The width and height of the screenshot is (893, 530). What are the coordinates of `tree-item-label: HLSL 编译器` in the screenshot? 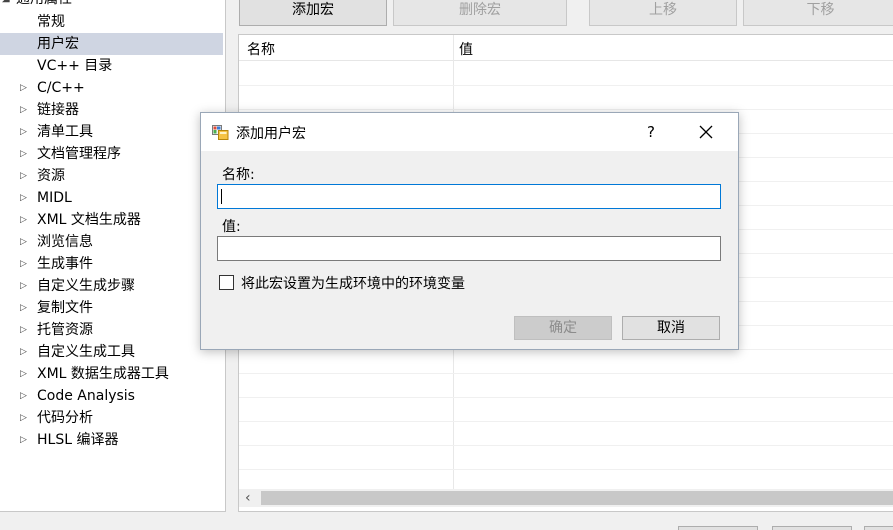 It's located at (78, 440).